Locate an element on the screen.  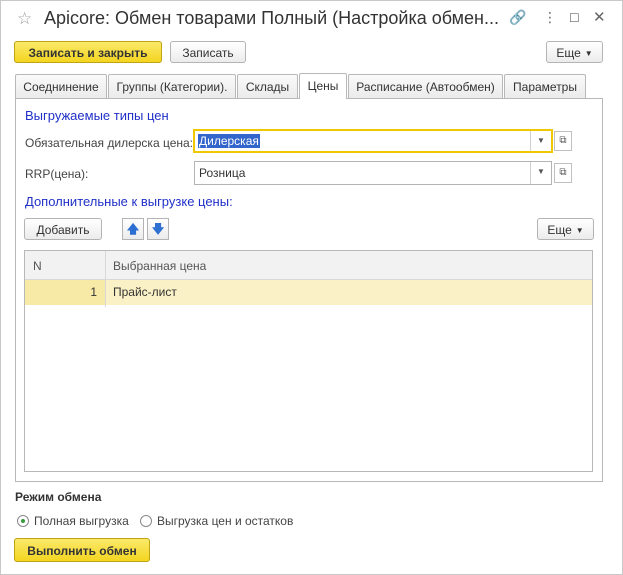
additional-prices-title: Дополнительные к выгрузке цены: is located at coordinates (129, 201).